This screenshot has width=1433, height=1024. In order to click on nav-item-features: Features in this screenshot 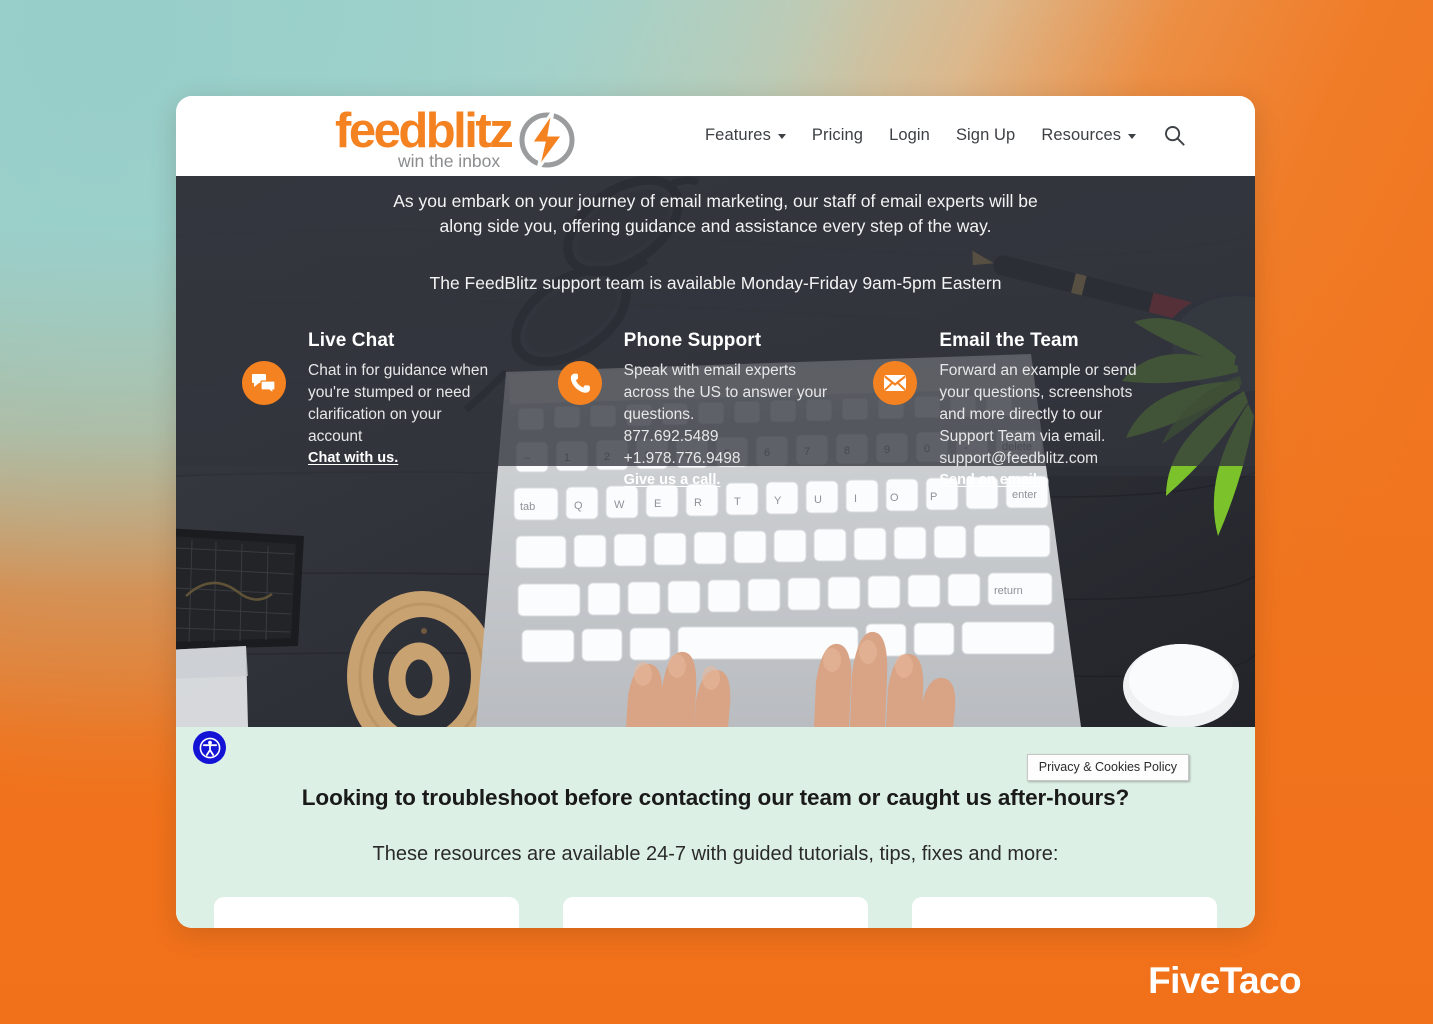, I will do `click(745, 135)`.